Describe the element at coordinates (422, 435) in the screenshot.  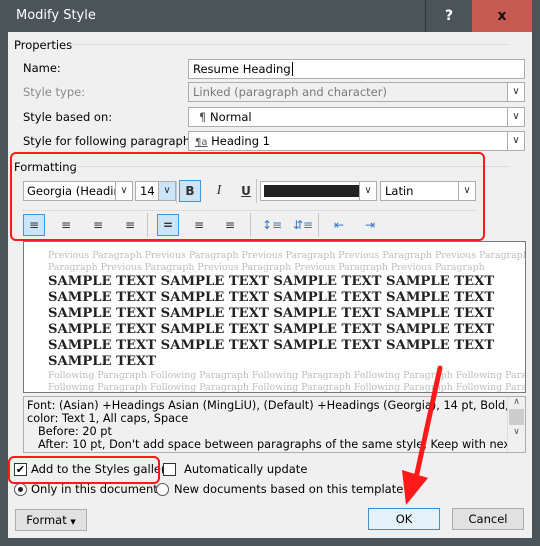
I see `annotation-arrow` at that location.